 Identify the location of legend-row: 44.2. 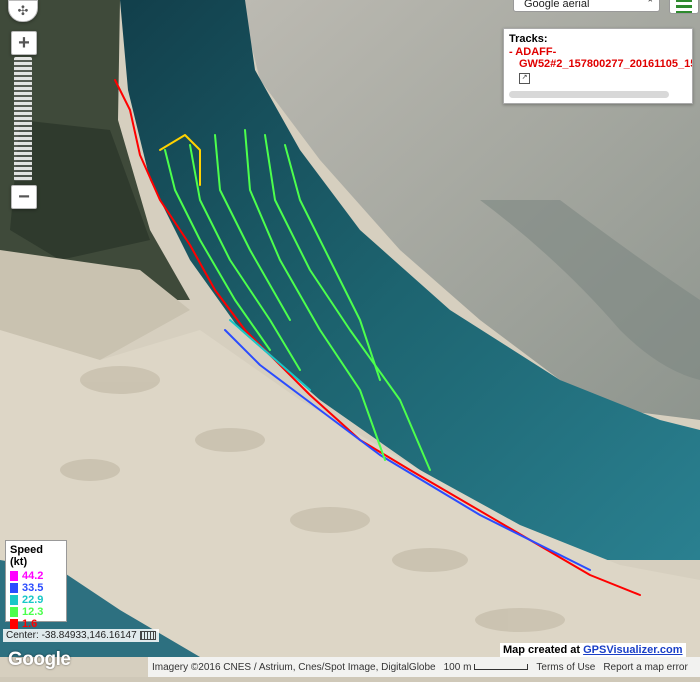
(36, 576).